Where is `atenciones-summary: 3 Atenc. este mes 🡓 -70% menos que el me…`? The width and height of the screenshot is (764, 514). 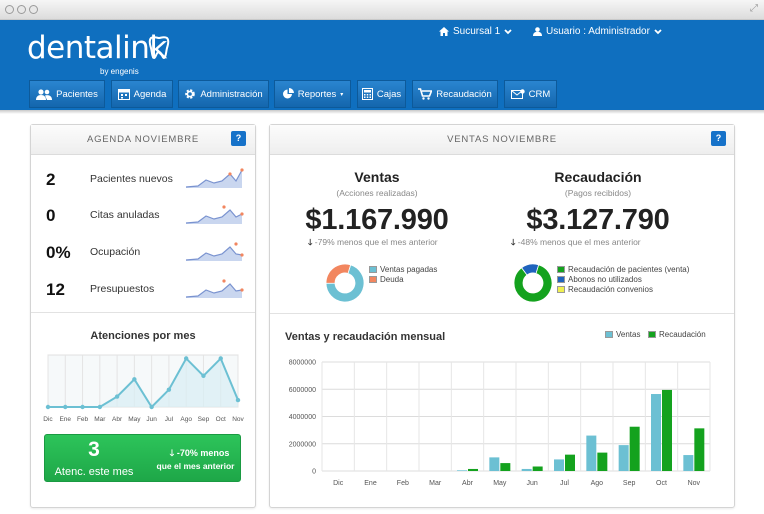
atenciones-summary: 3 Atenc. este mes 🡓 -70% menos que el me… is located at coordinates (142, 458).